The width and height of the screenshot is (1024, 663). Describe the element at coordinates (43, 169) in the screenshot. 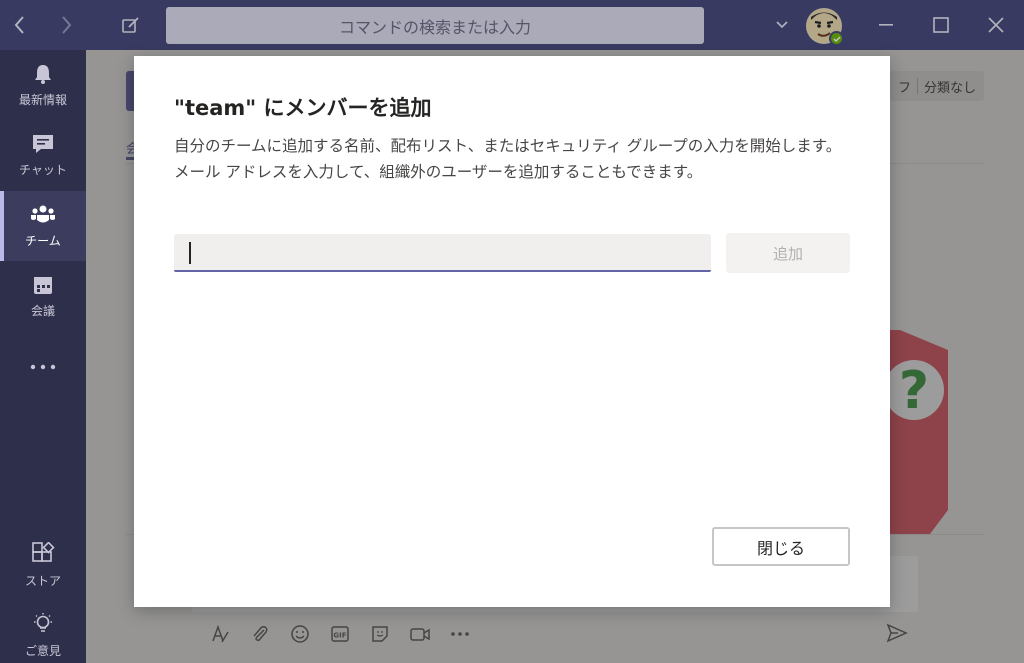

I see `rail-item-label: チャット` at that location.